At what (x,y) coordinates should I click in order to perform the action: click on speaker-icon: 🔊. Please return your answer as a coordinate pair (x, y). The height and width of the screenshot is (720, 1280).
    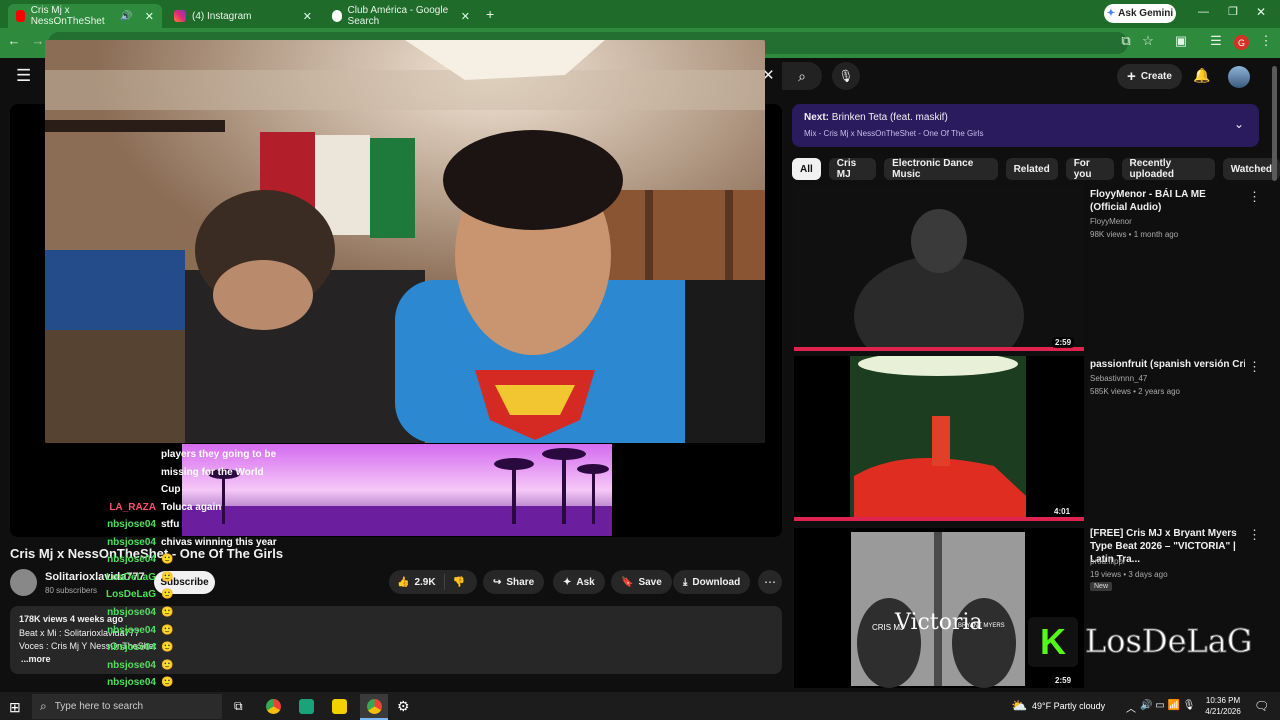
    Looking at the image, I should click on (126, 16).